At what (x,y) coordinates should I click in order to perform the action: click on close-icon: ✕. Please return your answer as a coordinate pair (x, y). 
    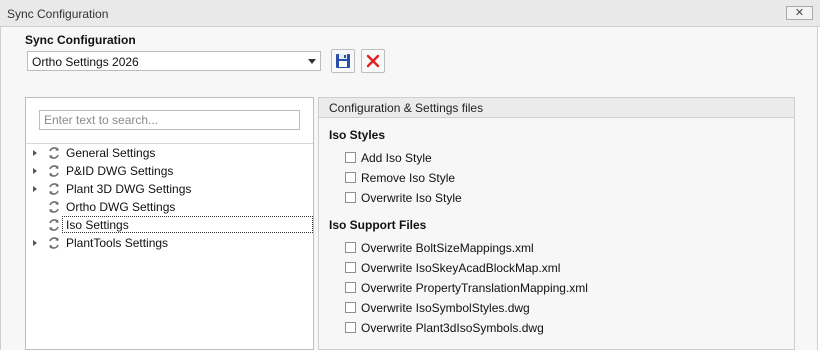
    Looking at the image, I should click on (799, 13).